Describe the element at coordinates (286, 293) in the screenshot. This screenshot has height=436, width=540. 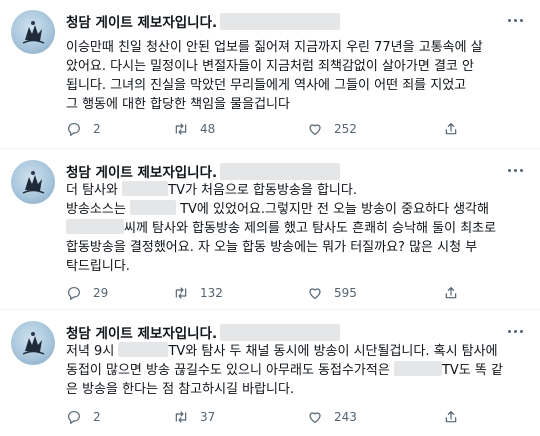
I see `action-bar: 29 132 595` at that location.